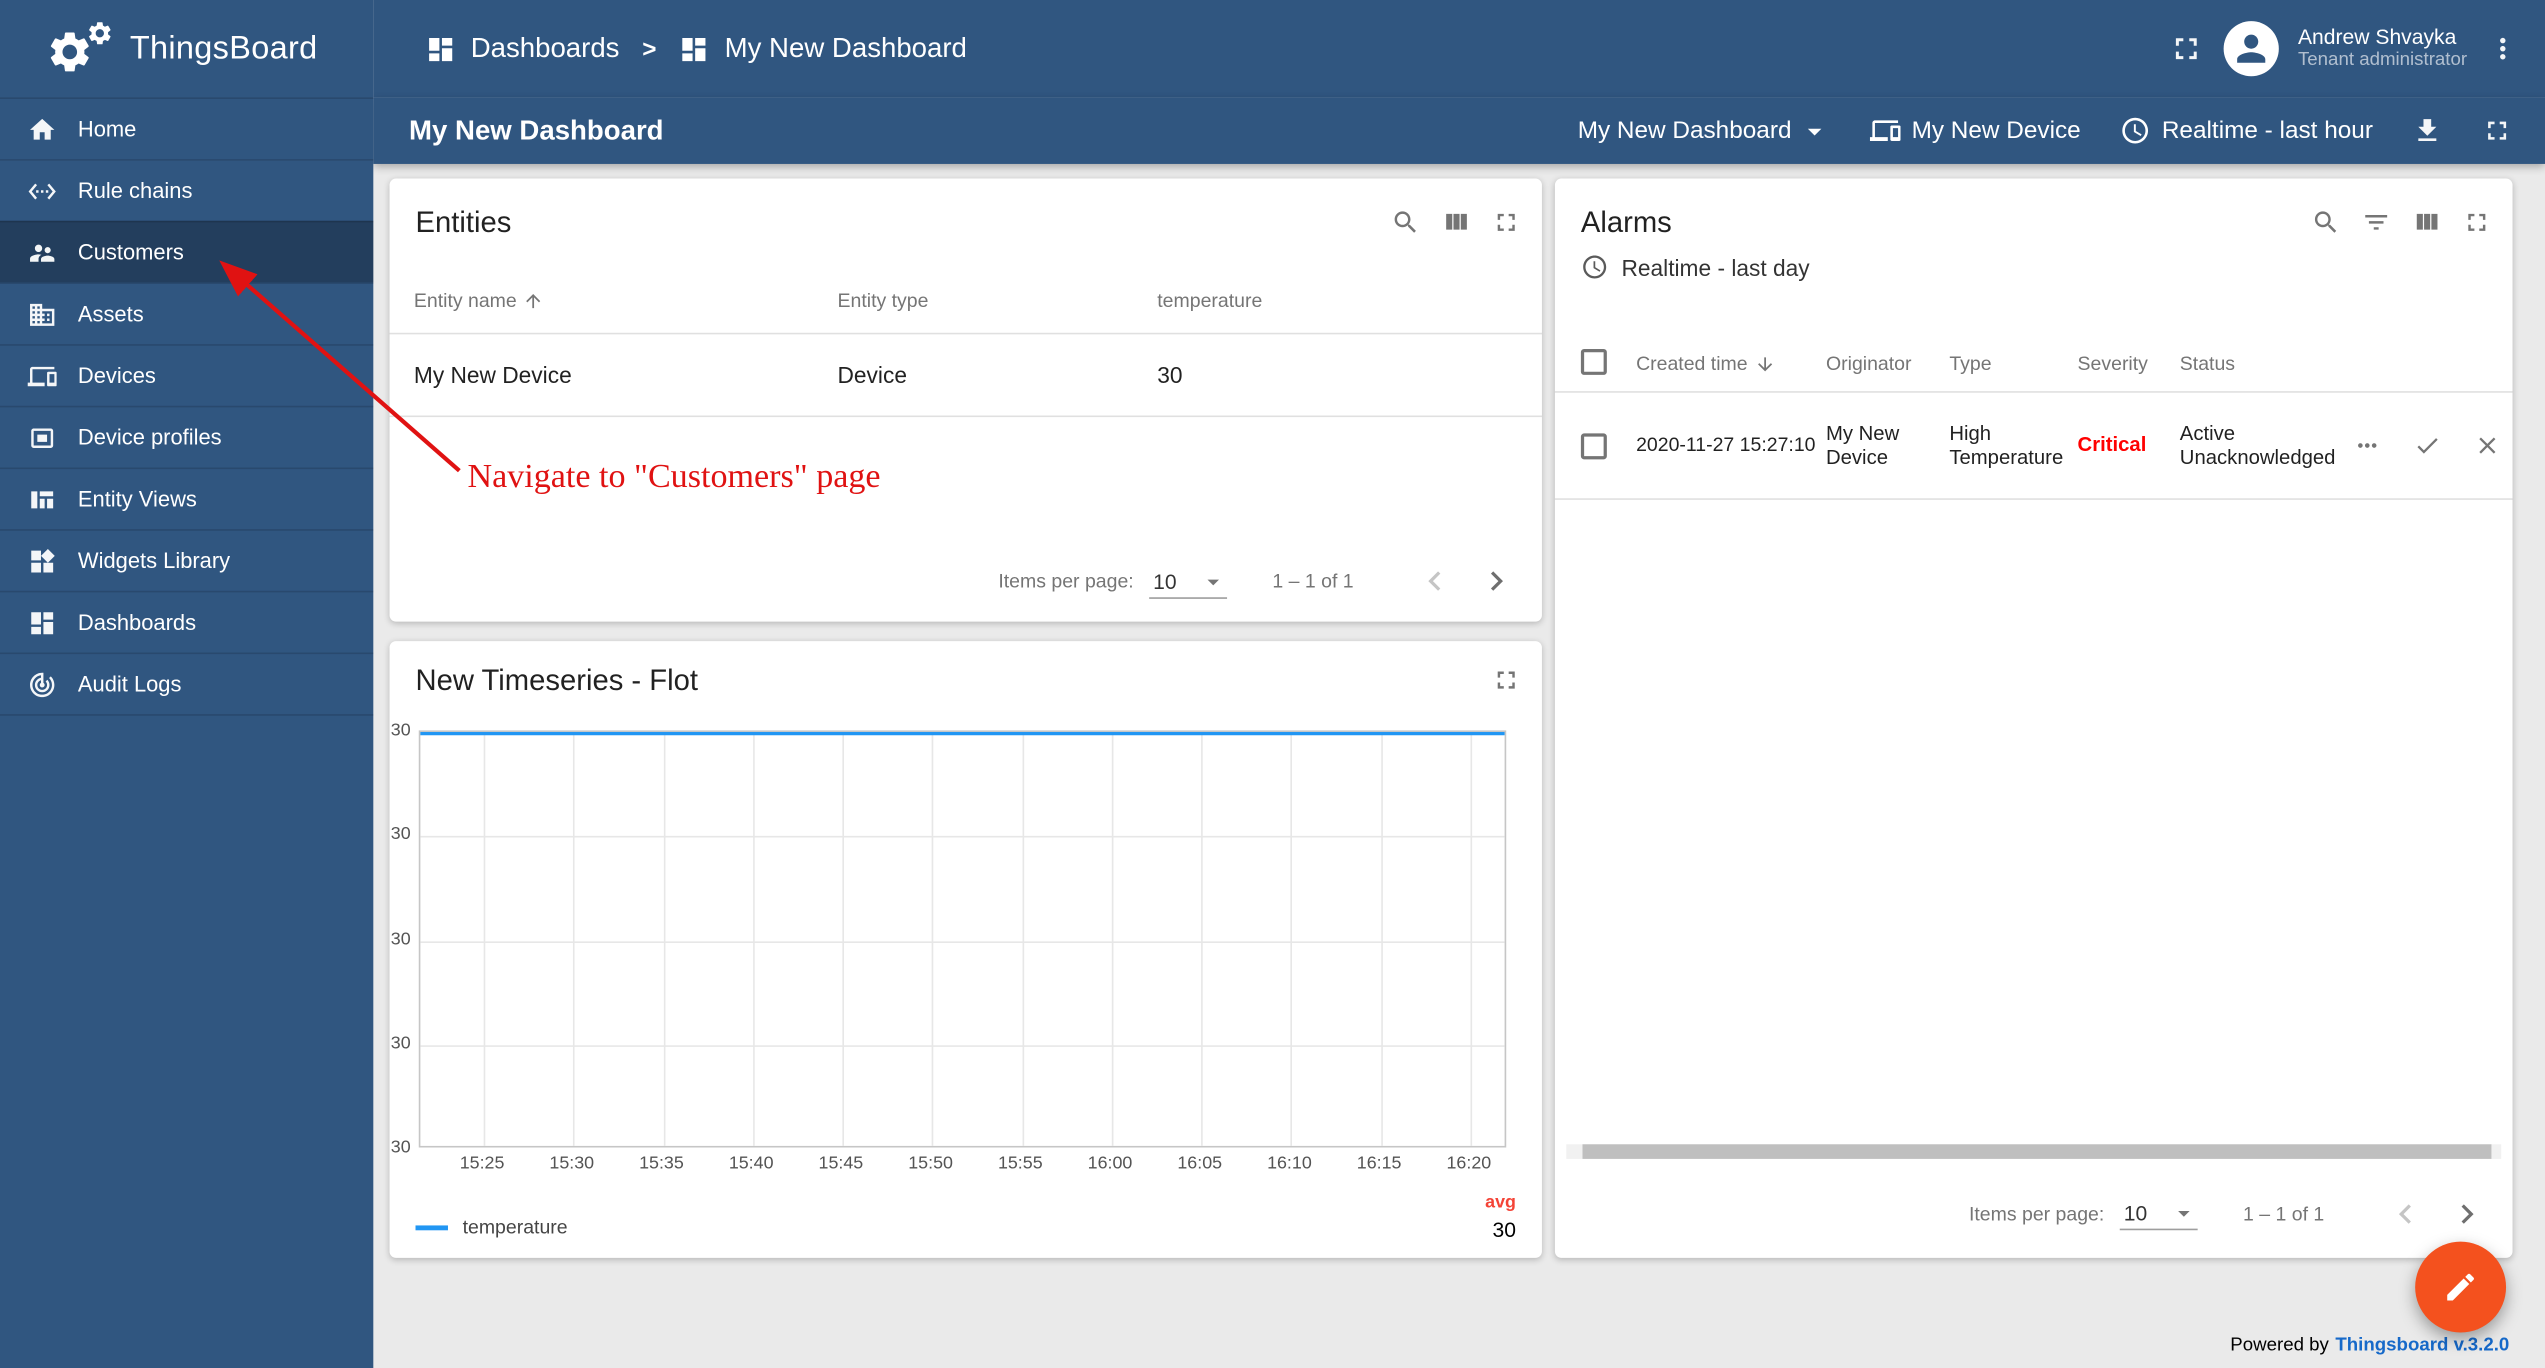 This screenshot has height=1368, width=2545. What do you see at coordinates (187, 560) in the screenshot?
I see `sidebar-item-widgets-library: Widgets Library` at bounding box center [187, 560].